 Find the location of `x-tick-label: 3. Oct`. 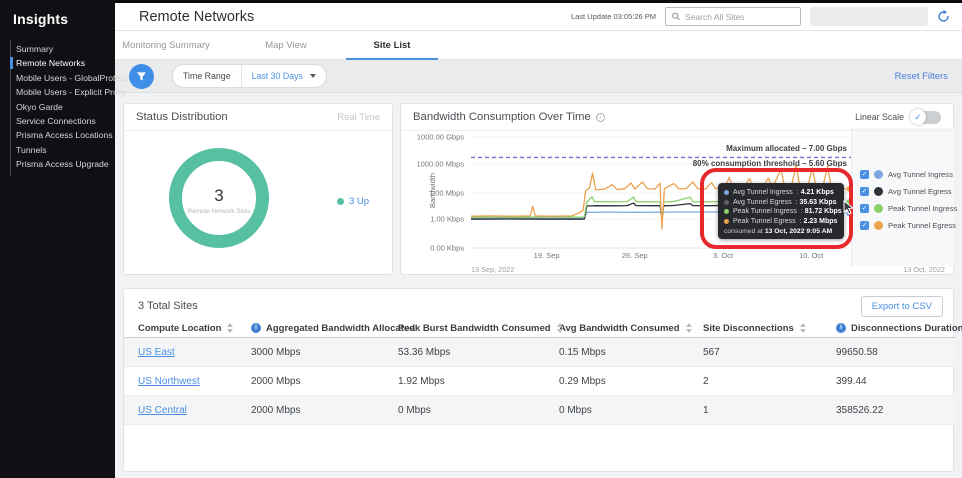

x-tick-label: 3. Oct is located at coordinates (723, 255).